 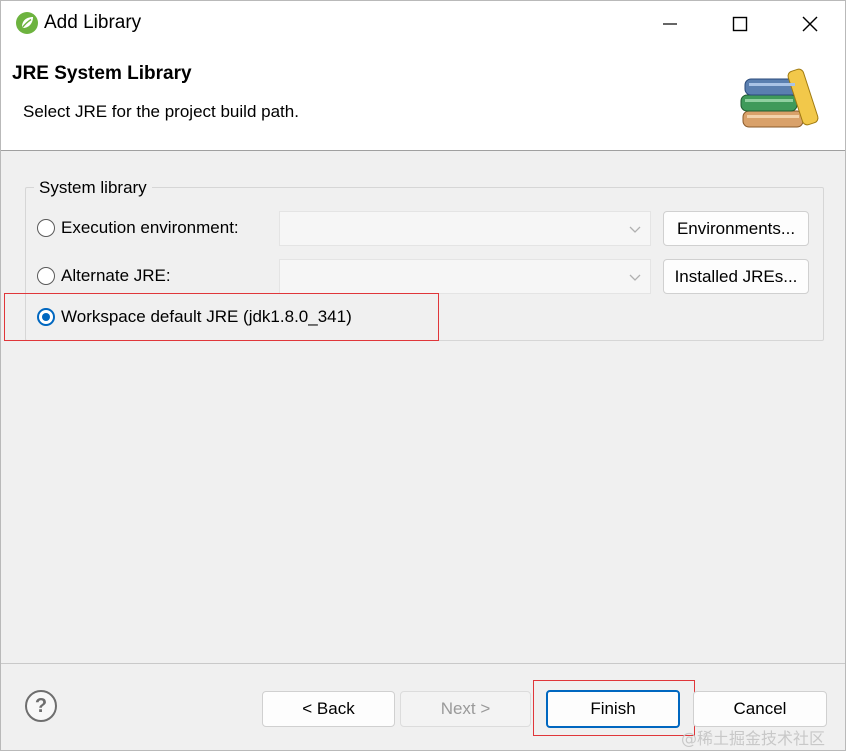 What do you see at coordinates (465, 276) in the screenshot?
I see `alternate-jre-combo` at bounding box center [465, 276].